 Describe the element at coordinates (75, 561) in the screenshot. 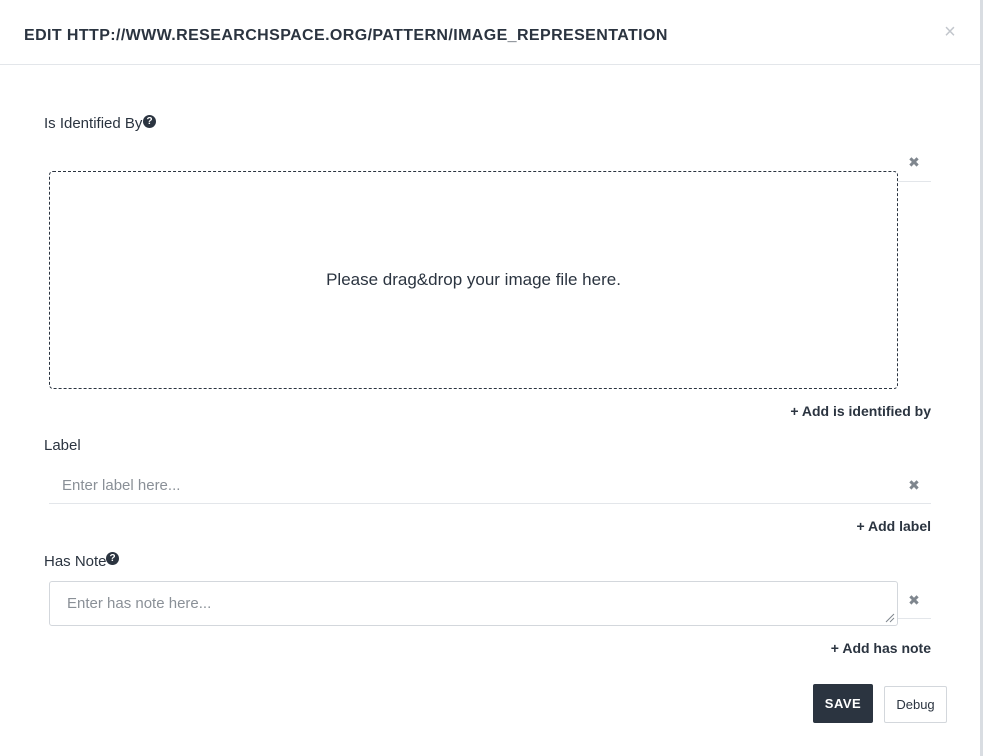

I see `has-note-label: Has Note` at that location.